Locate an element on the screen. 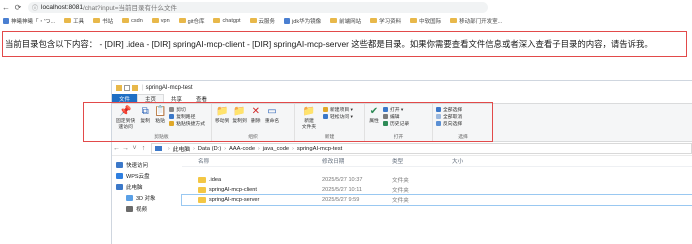 The width and height of the screenshot is (692, 244). window-title: springAI-mcp-test is located at coordinates (169, 87).